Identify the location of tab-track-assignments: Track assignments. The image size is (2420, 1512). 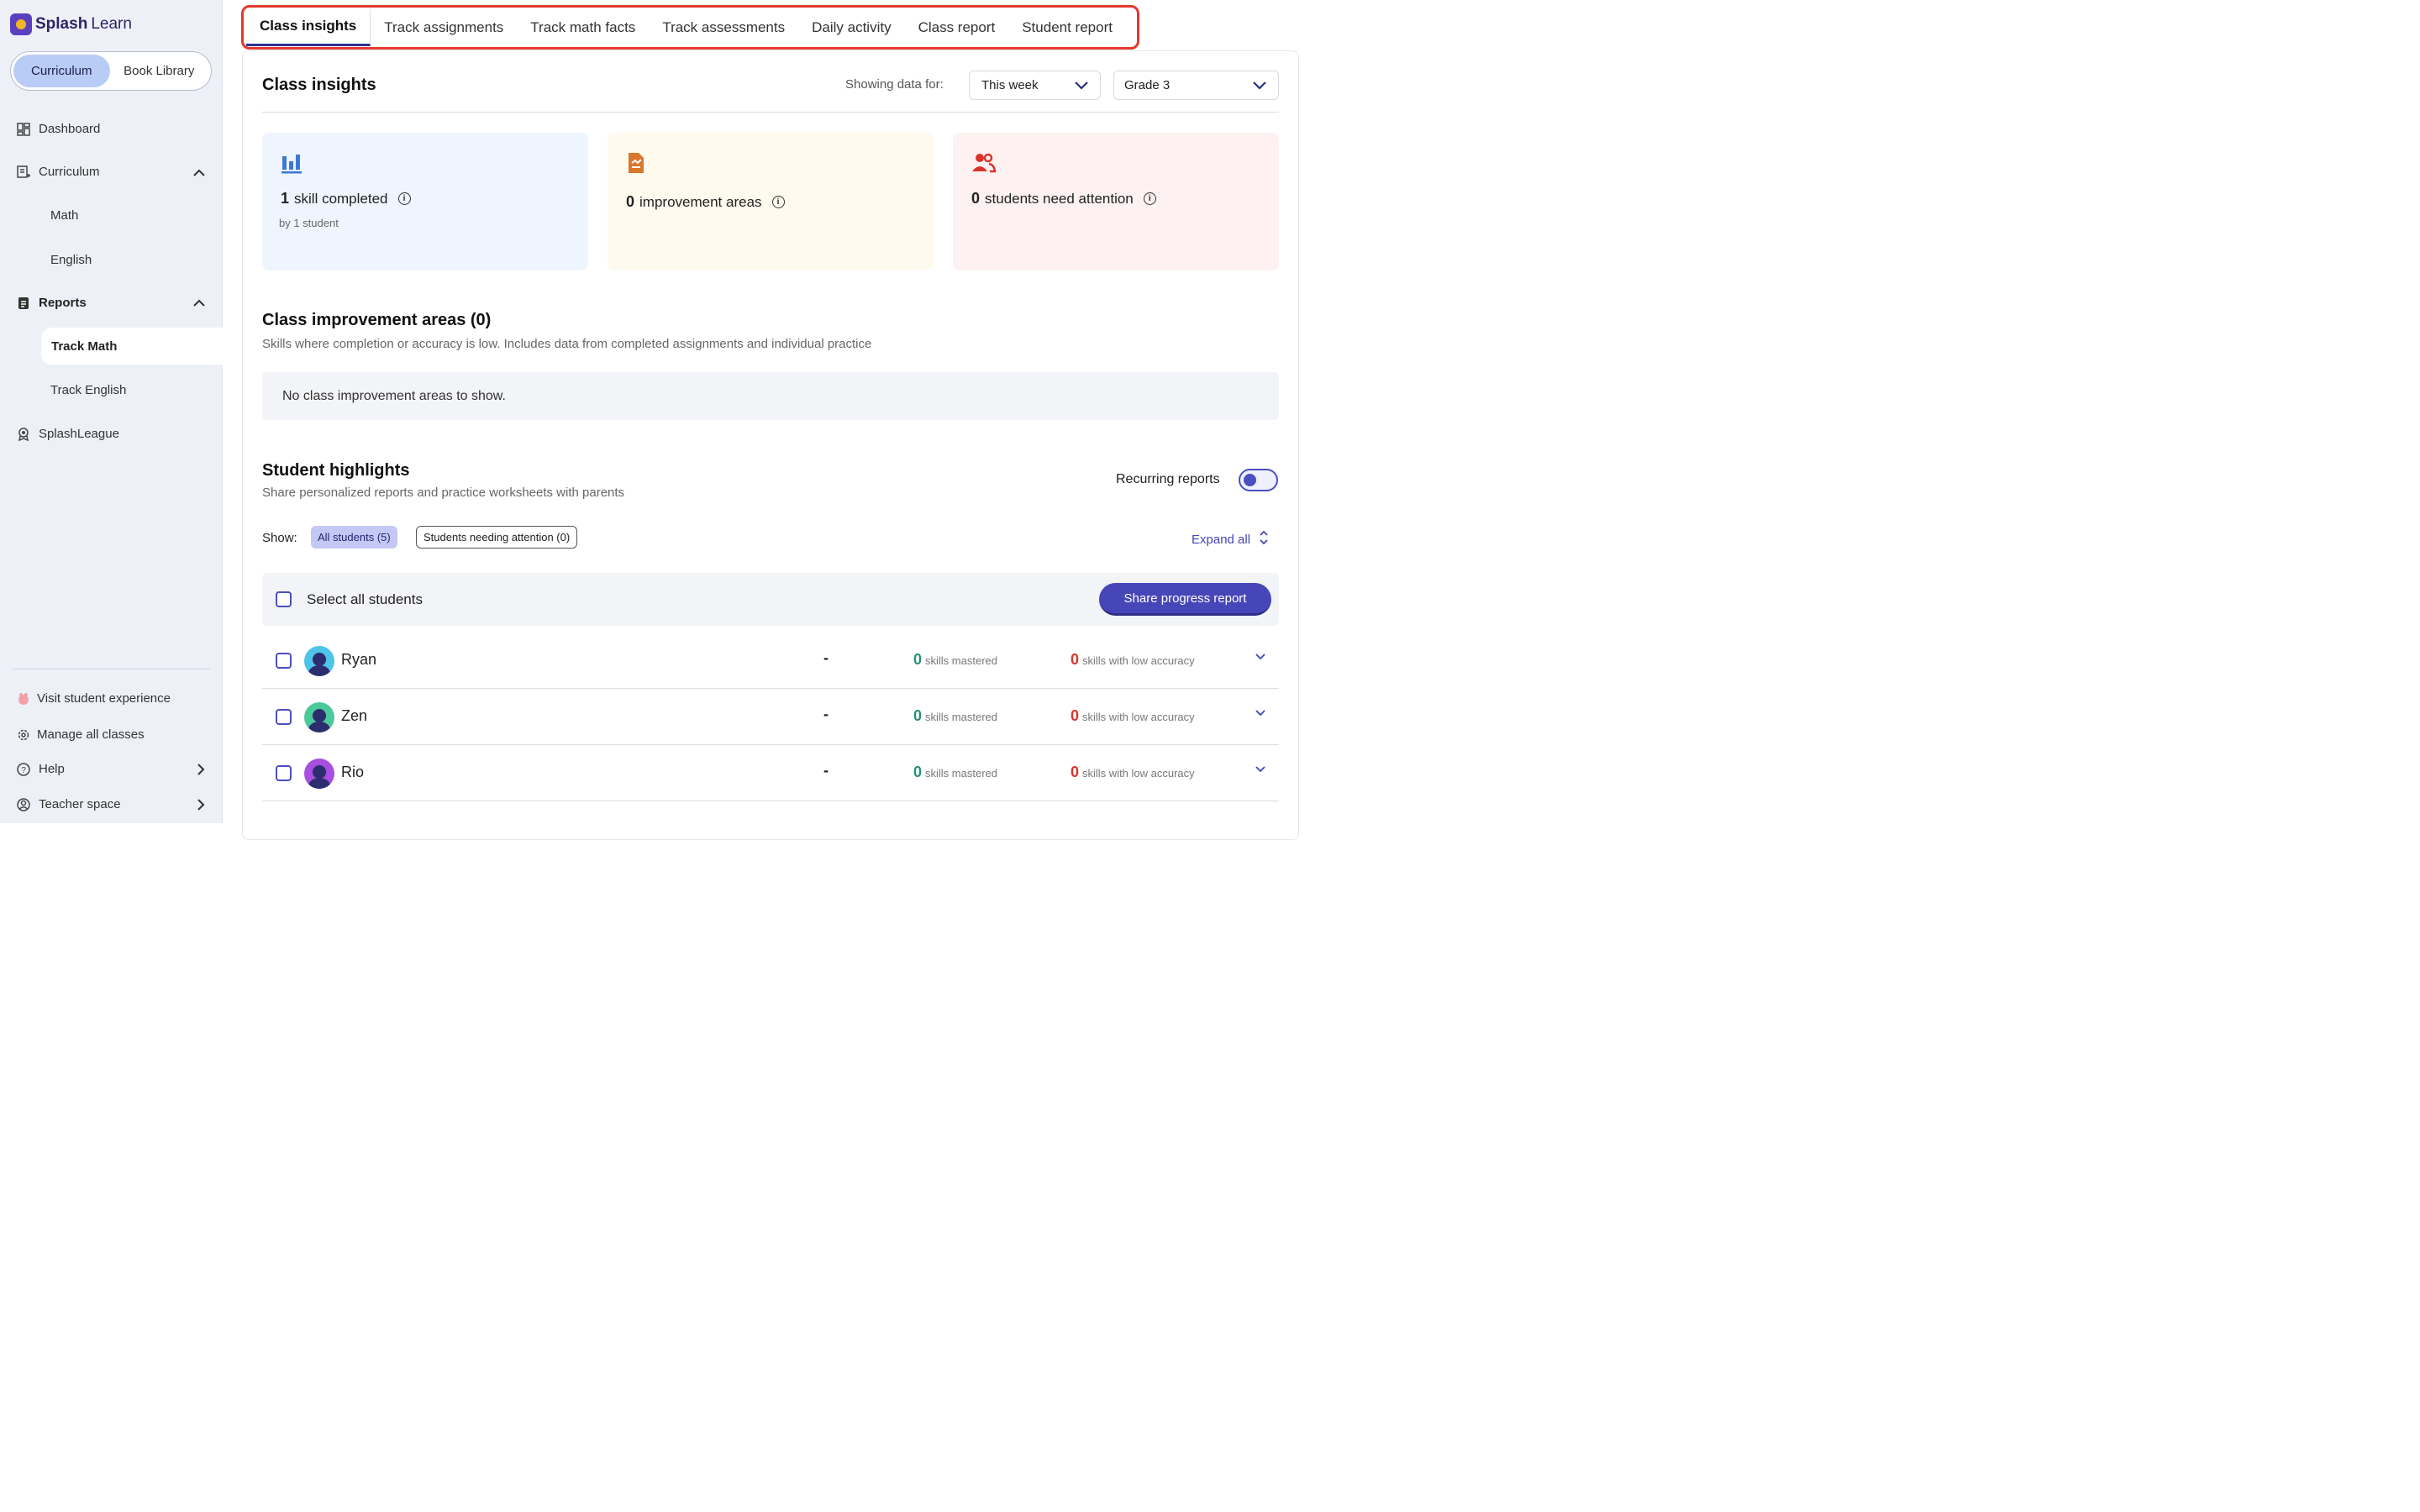
(444, 27).